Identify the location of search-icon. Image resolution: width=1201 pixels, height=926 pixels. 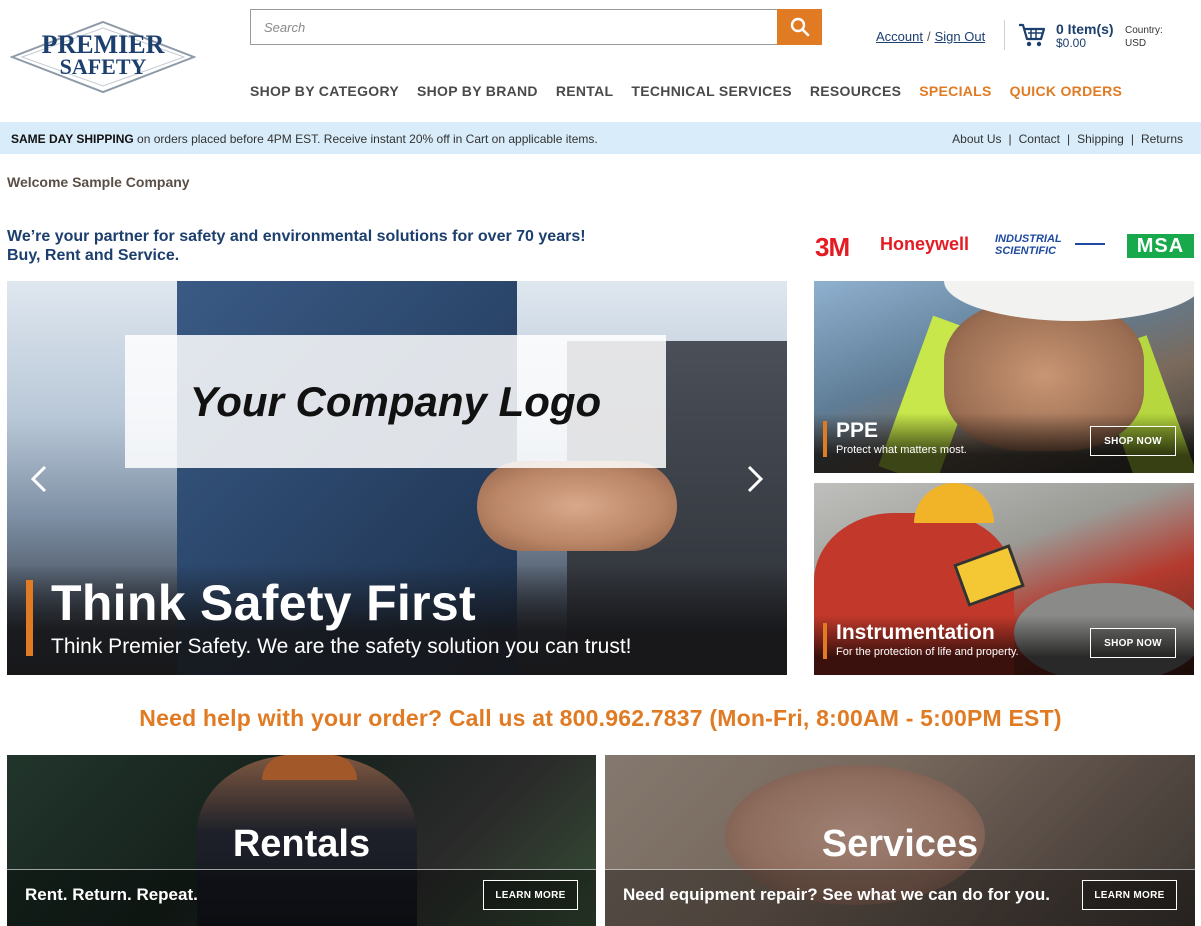
(799, 27).